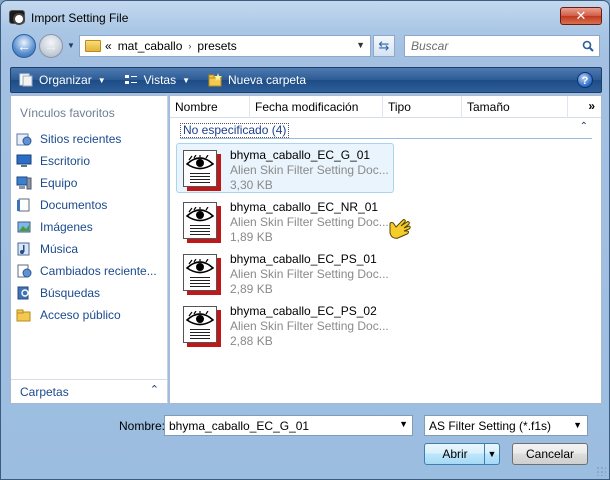 This screenshot has width=610, height=480. What do you see at coordinates (89, 139) in the screenshot?
I see `sidebar-item-recent-places: Sitios recientes` at bounding box center [89, 139].